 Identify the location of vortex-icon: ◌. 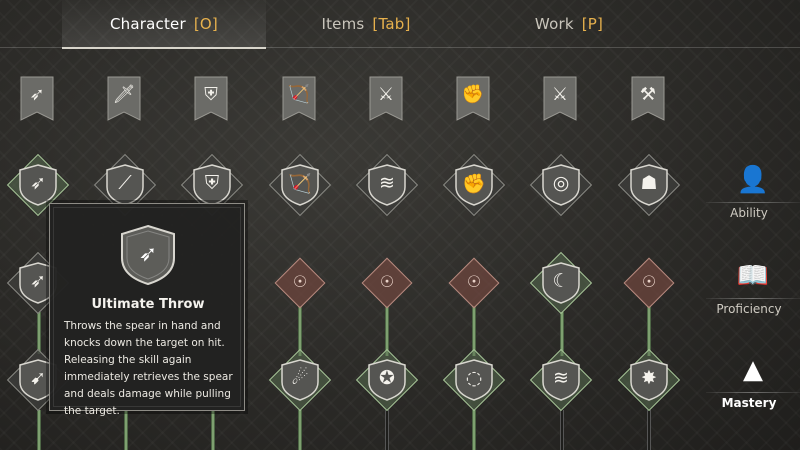
(474, 378).